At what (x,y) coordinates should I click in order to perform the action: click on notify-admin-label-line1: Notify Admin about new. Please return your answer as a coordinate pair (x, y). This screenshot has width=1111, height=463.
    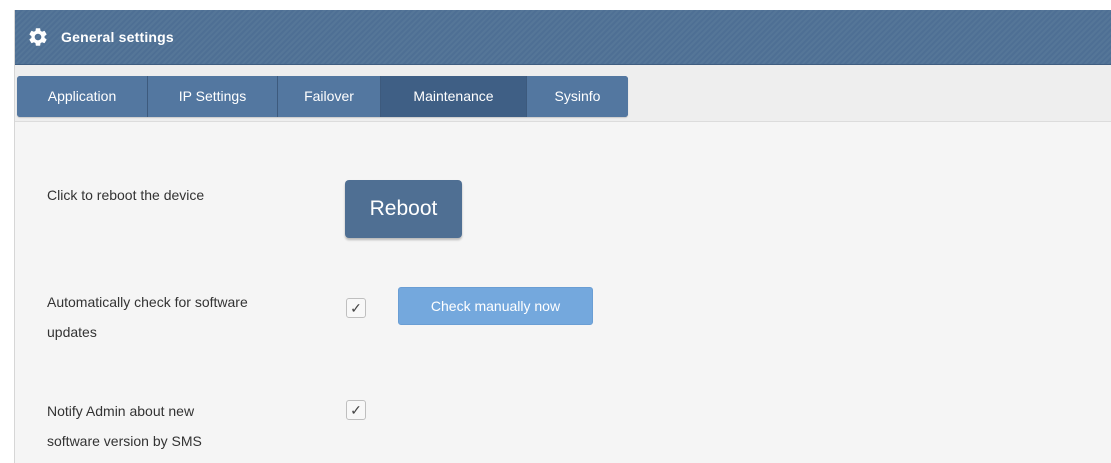
    Looking at the image, I should click on (121, 411).